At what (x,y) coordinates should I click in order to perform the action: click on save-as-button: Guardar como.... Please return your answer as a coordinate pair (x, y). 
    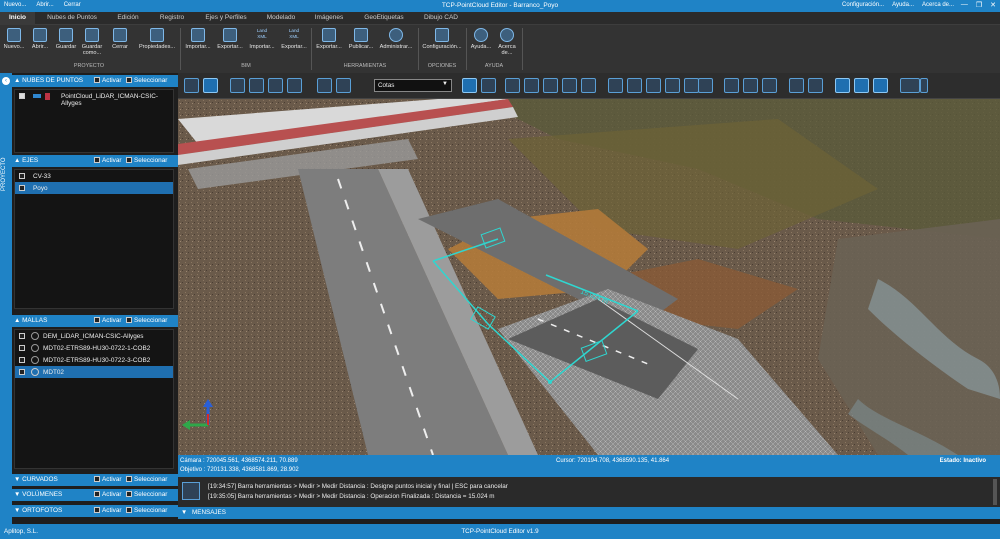
    Looking at the image, I should click on (92, 42).